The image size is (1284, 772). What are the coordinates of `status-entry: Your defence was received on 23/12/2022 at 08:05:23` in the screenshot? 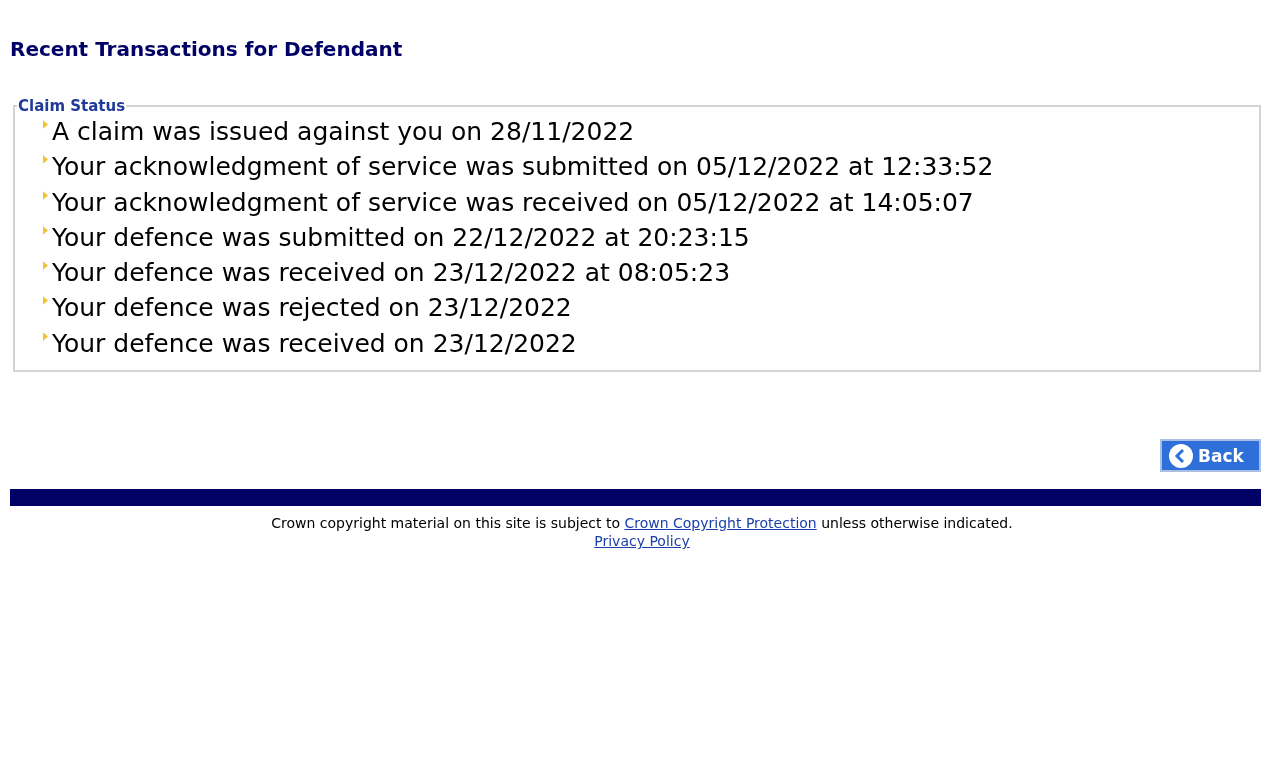 It's located at (391, 273).